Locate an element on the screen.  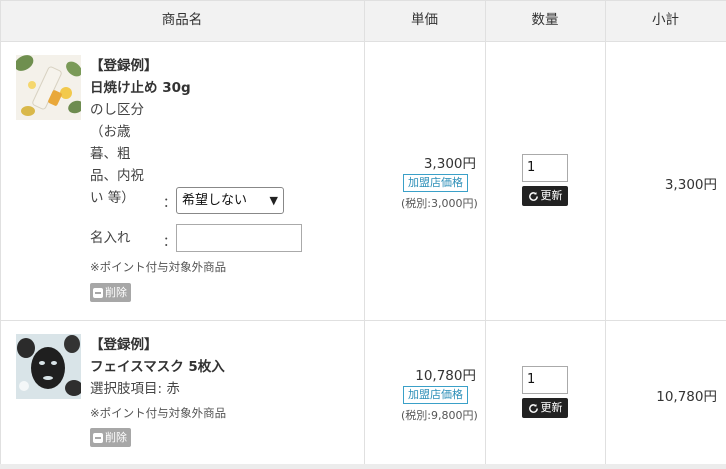
line-subtotal: 10,780円 is located at coordinates (686, 397).